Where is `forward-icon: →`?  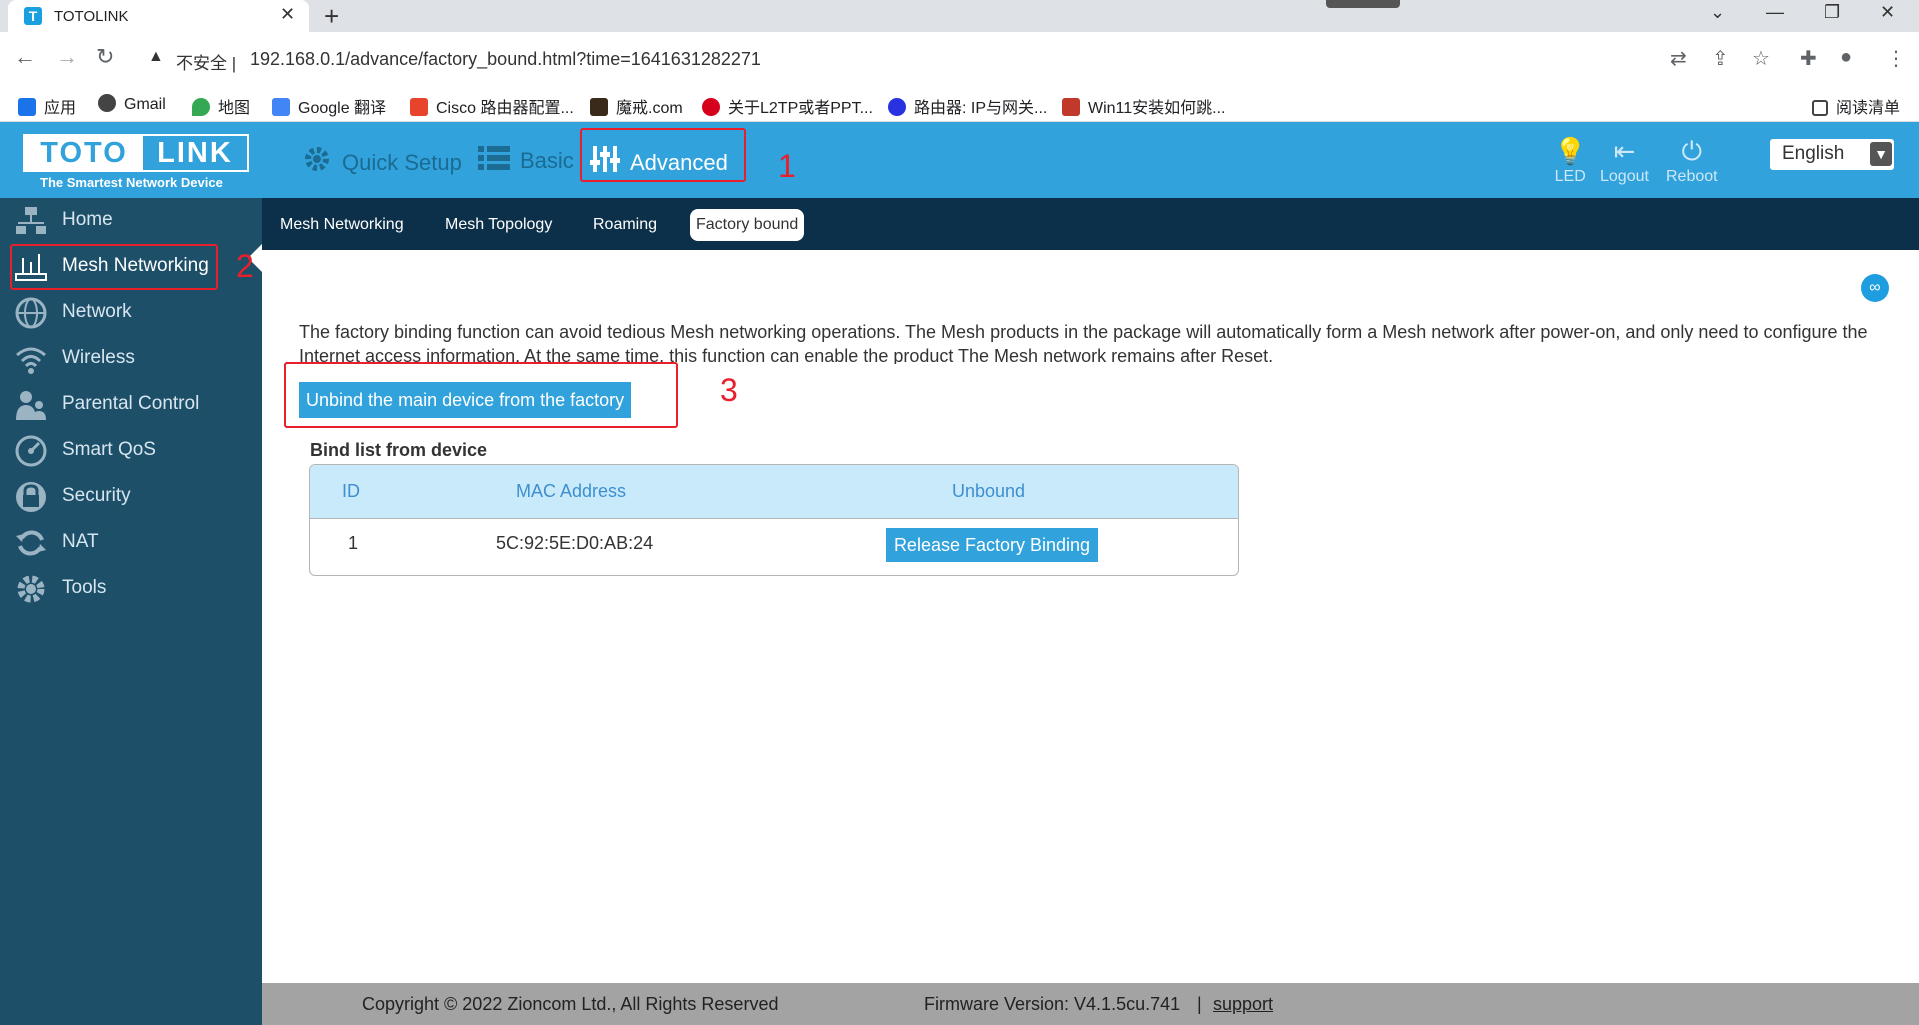 forward-icon: → is located at coordinates (67, 57).